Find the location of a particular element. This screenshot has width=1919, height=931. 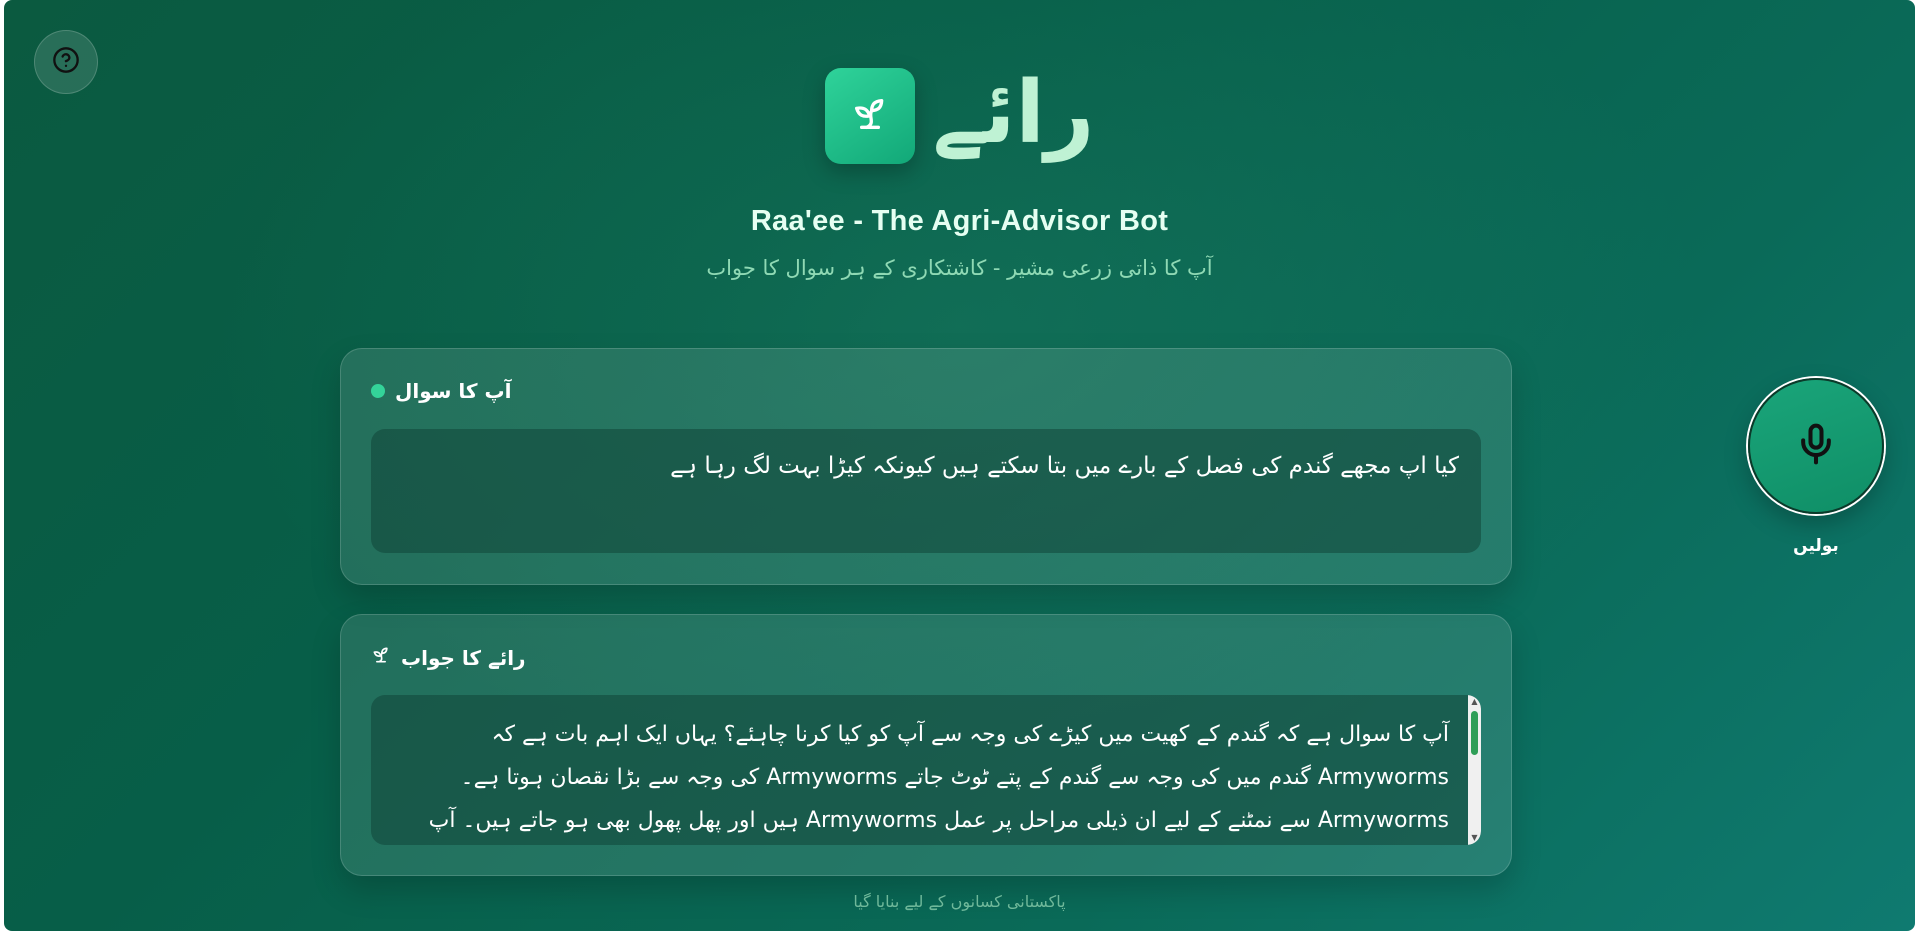

scroll-up-arrow: ▲ is located at coordinates (1474, 702).